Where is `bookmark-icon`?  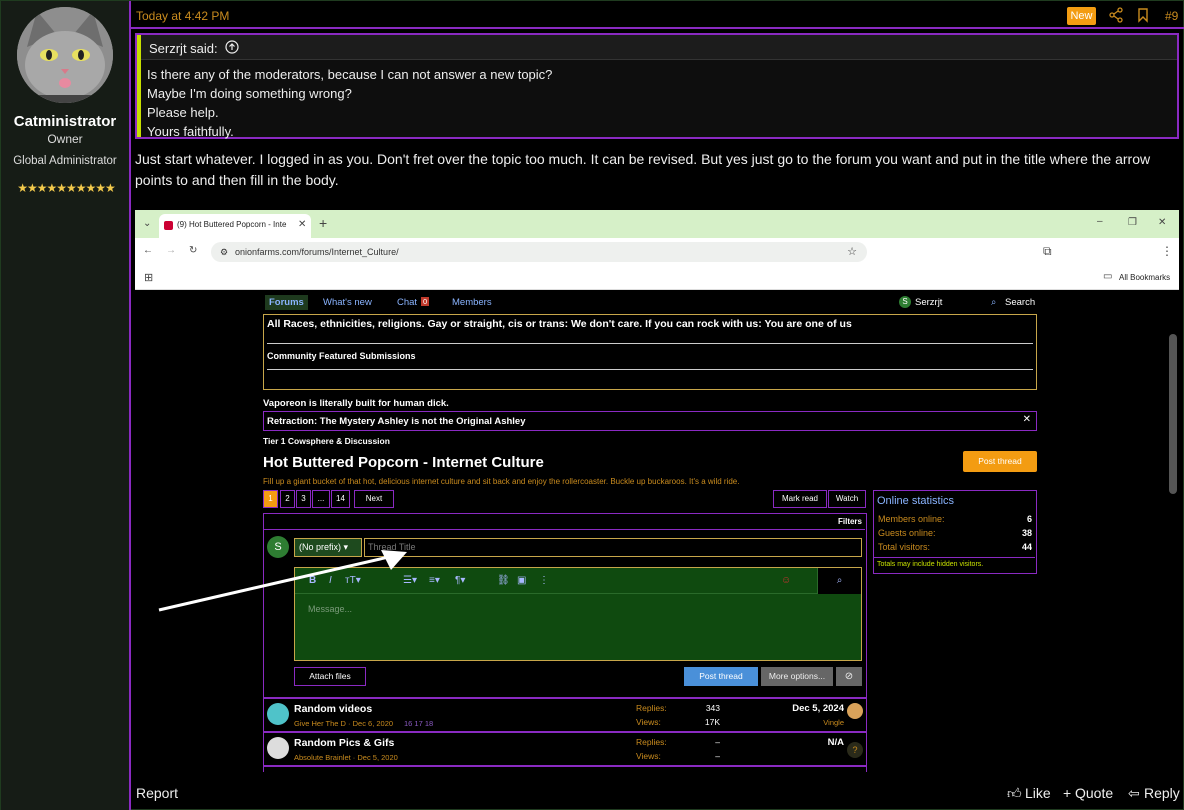
bookmark-icon is located at coordinates (1143, 15).